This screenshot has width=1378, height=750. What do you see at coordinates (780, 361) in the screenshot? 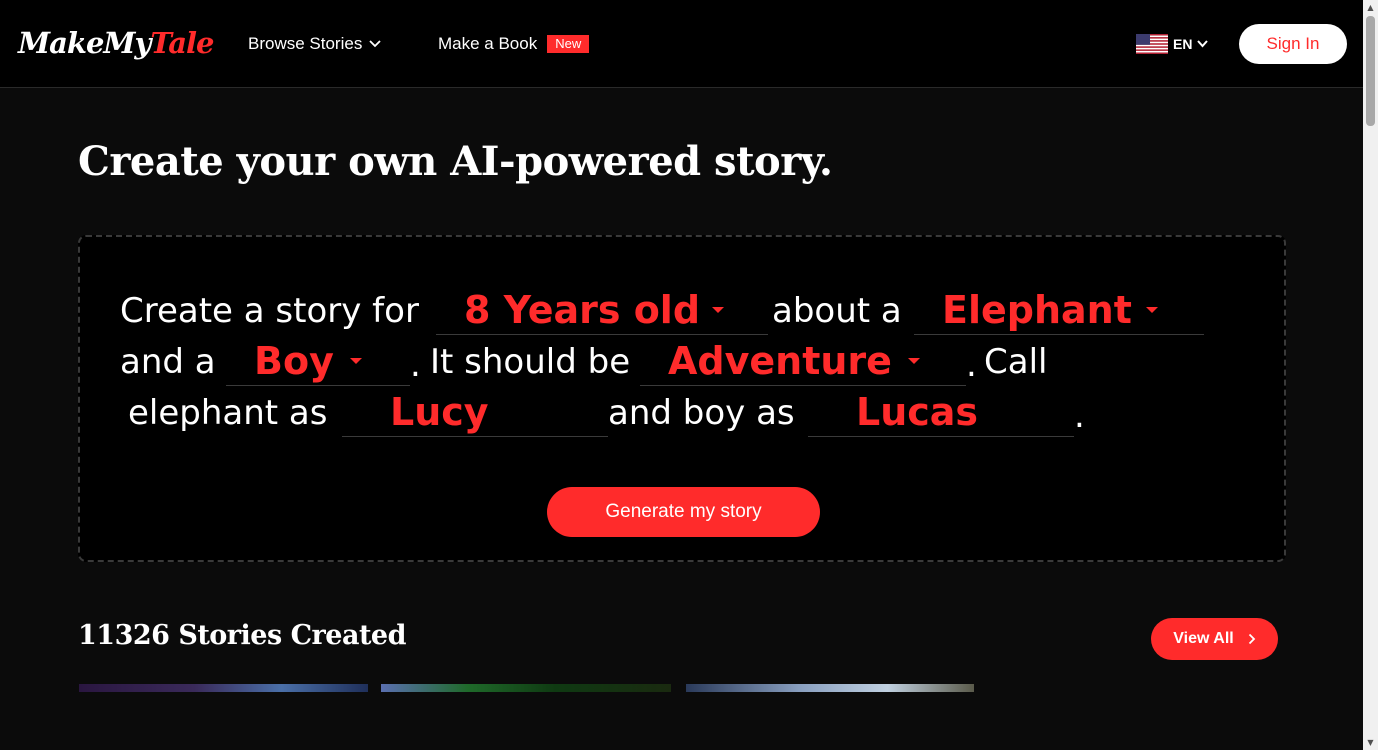
I see `genre-value: Adventure` at bounding box center [780, 361].